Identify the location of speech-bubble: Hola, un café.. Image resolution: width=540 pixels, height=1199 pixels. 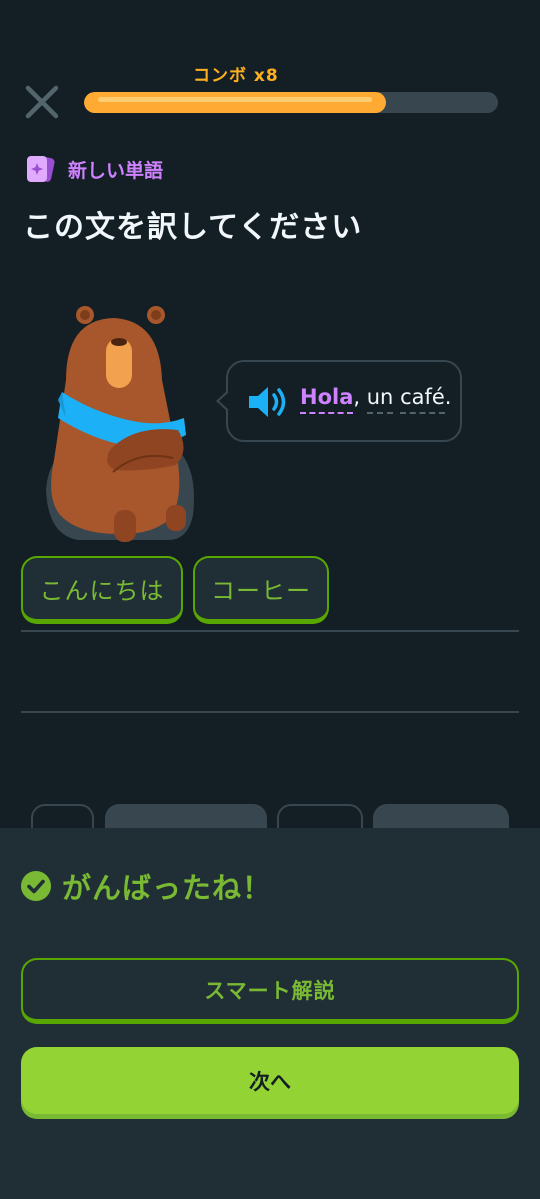
(339, 401).